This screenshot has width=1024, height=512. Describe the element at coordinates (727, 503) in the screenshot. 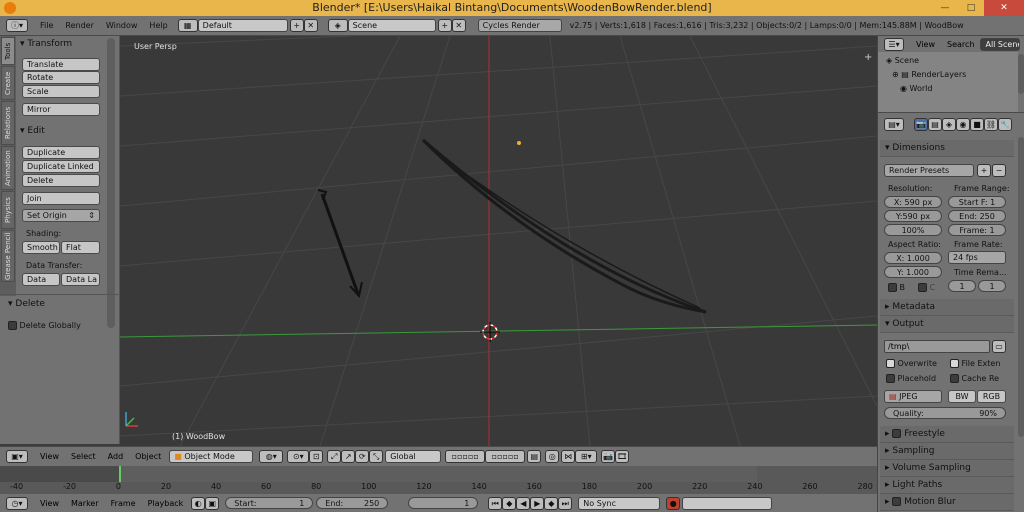

I see `keying-set-field` at that location.